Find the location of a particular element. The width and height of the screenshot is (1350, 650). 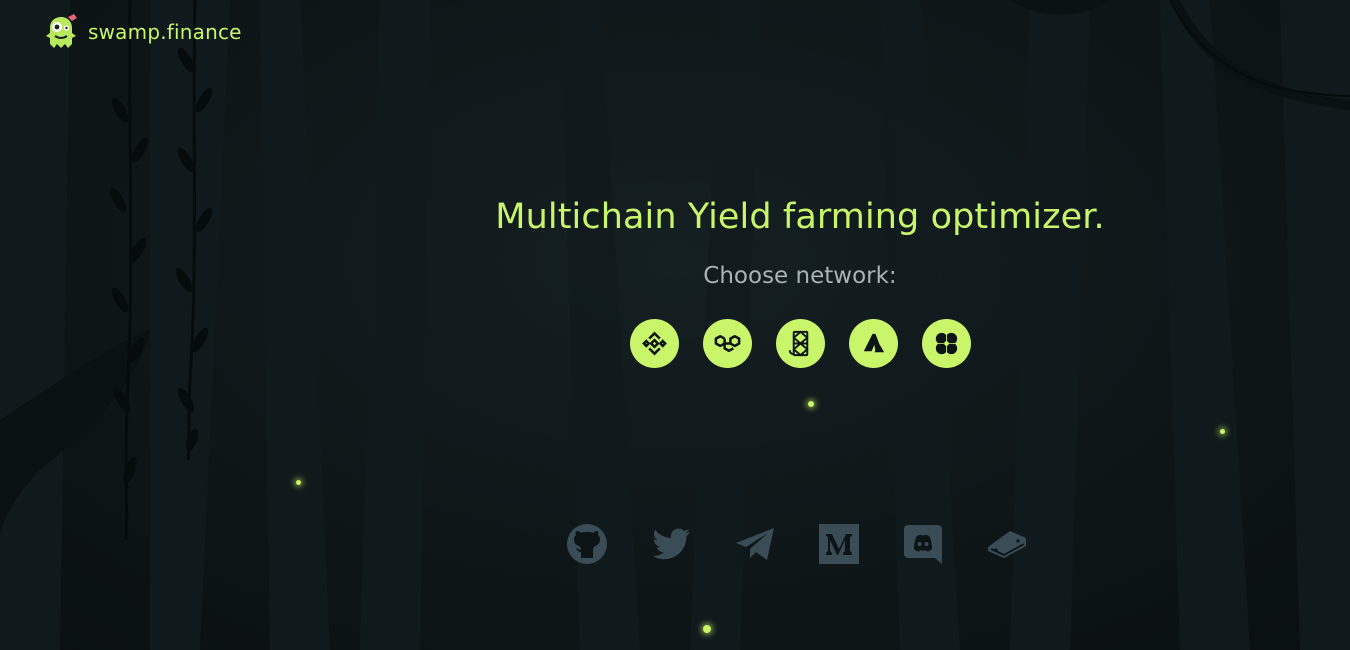

swamp-monster-icon is located at coordinates (61, 31).